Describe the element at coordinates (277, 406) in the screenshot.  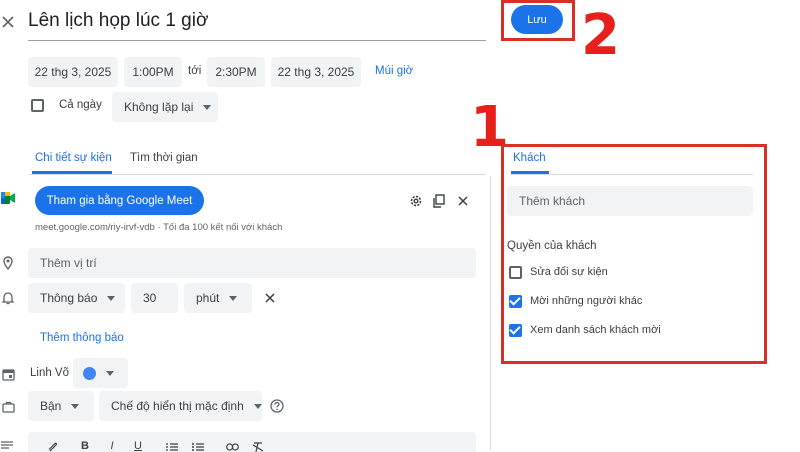
I see `help-icon` at that location.